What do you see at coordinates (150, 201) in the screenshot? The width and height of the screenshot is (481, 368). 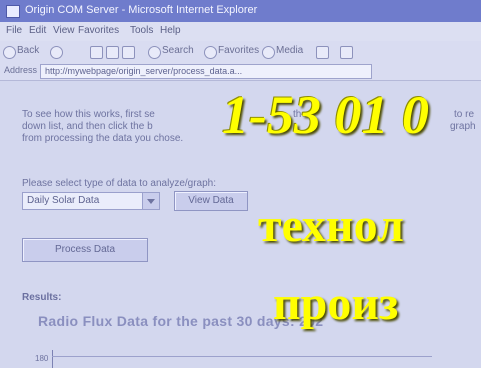 I see `dropdown-arrow-icon` at bounding box center [150, 201].